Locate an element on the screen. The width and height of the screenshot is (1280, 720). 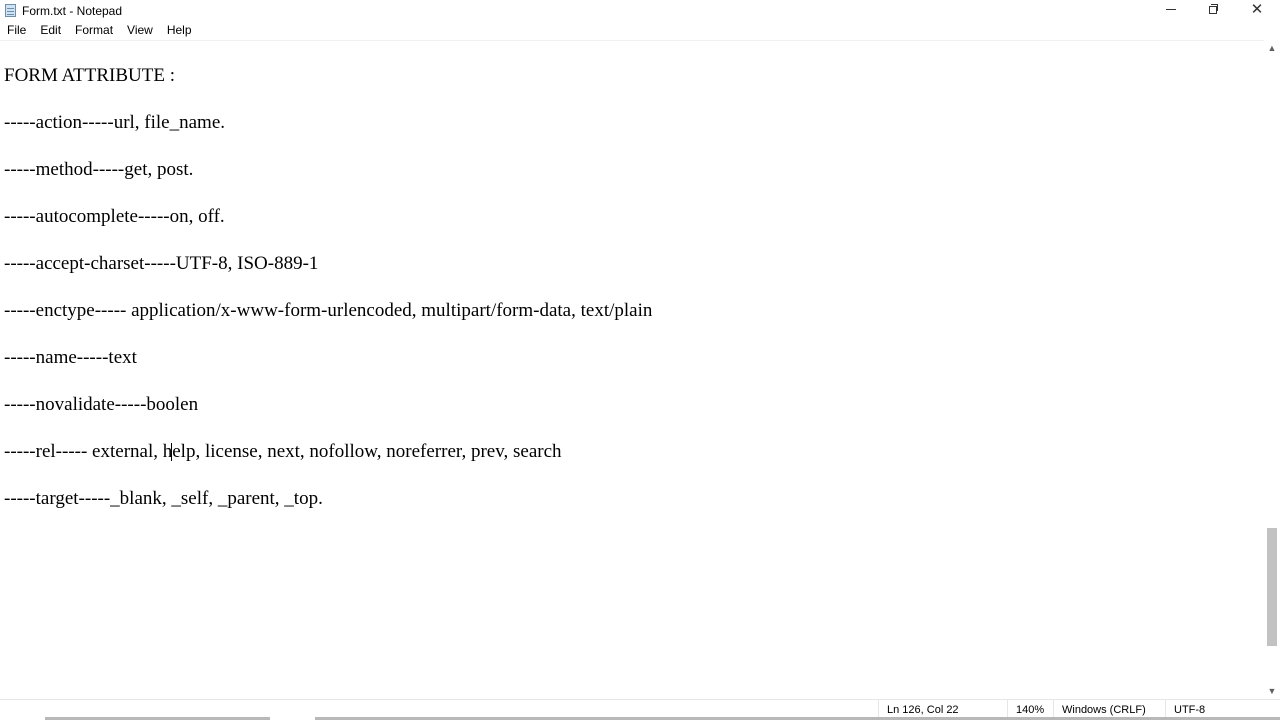
restore-icon is located at coordinates (1214, 9).